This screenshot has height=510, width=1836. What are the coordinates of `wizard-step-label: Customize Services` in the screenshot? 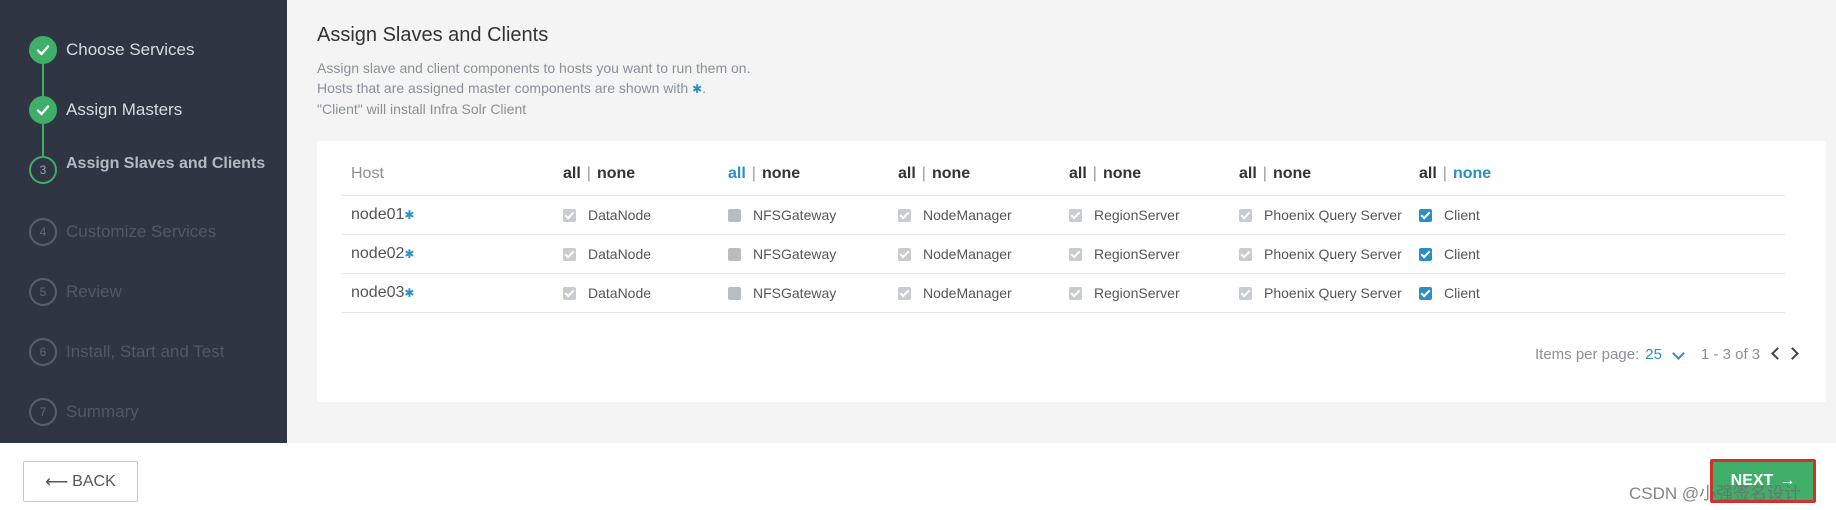 It's located at (141, 231).